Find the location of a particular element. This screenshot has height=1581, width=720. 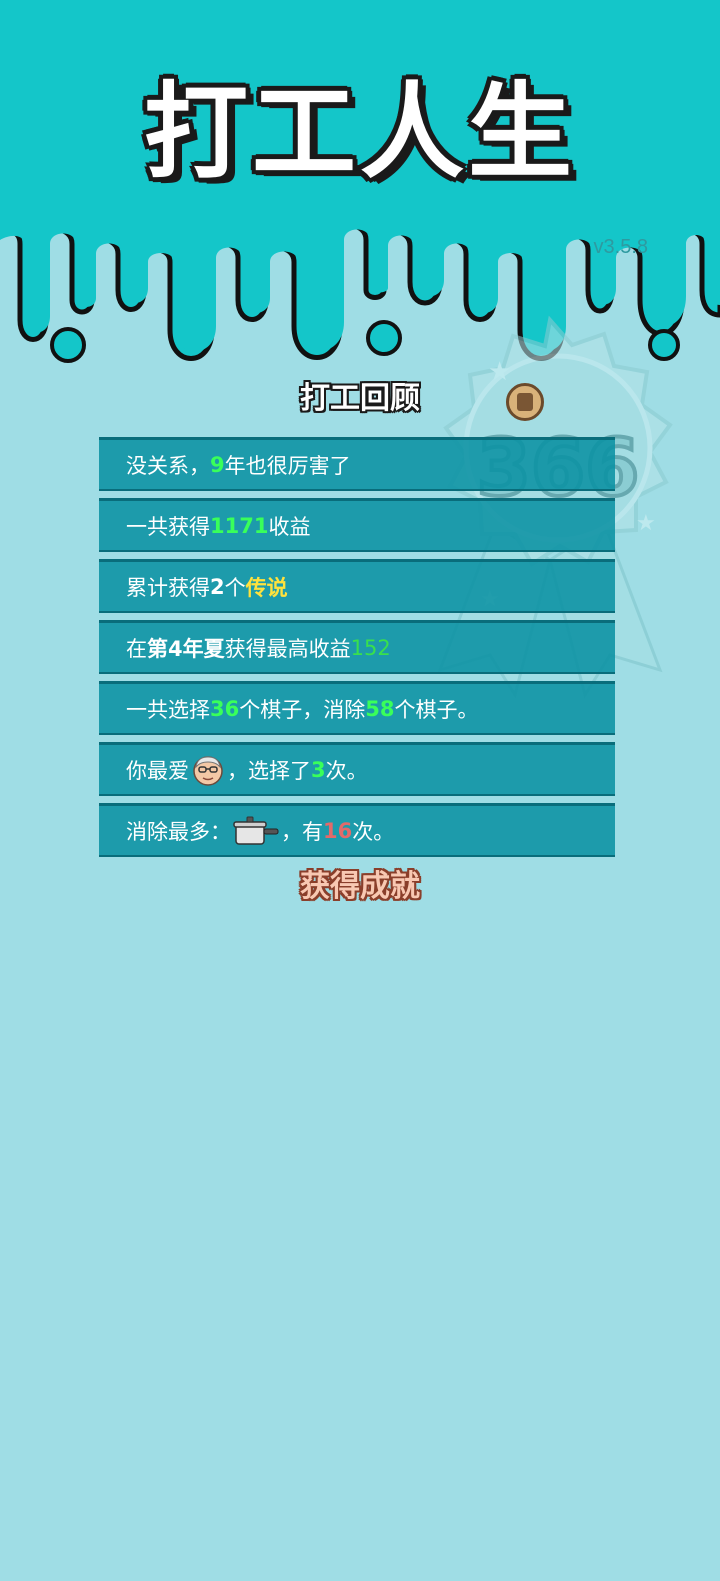

review-row-legendary: 累计获得 2 个 传说 is located at coordinates (357, 586).